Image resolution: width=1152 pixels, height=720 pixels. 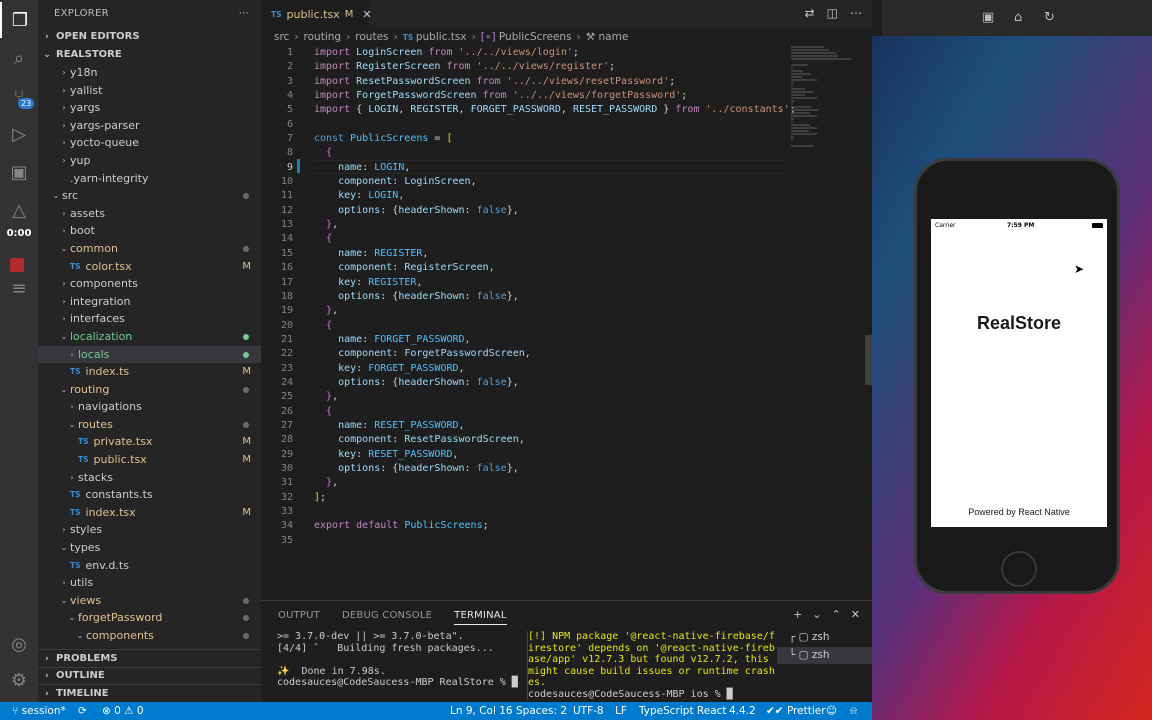 I want to click on tree-item: › stacks, so click(x=149, y=478).